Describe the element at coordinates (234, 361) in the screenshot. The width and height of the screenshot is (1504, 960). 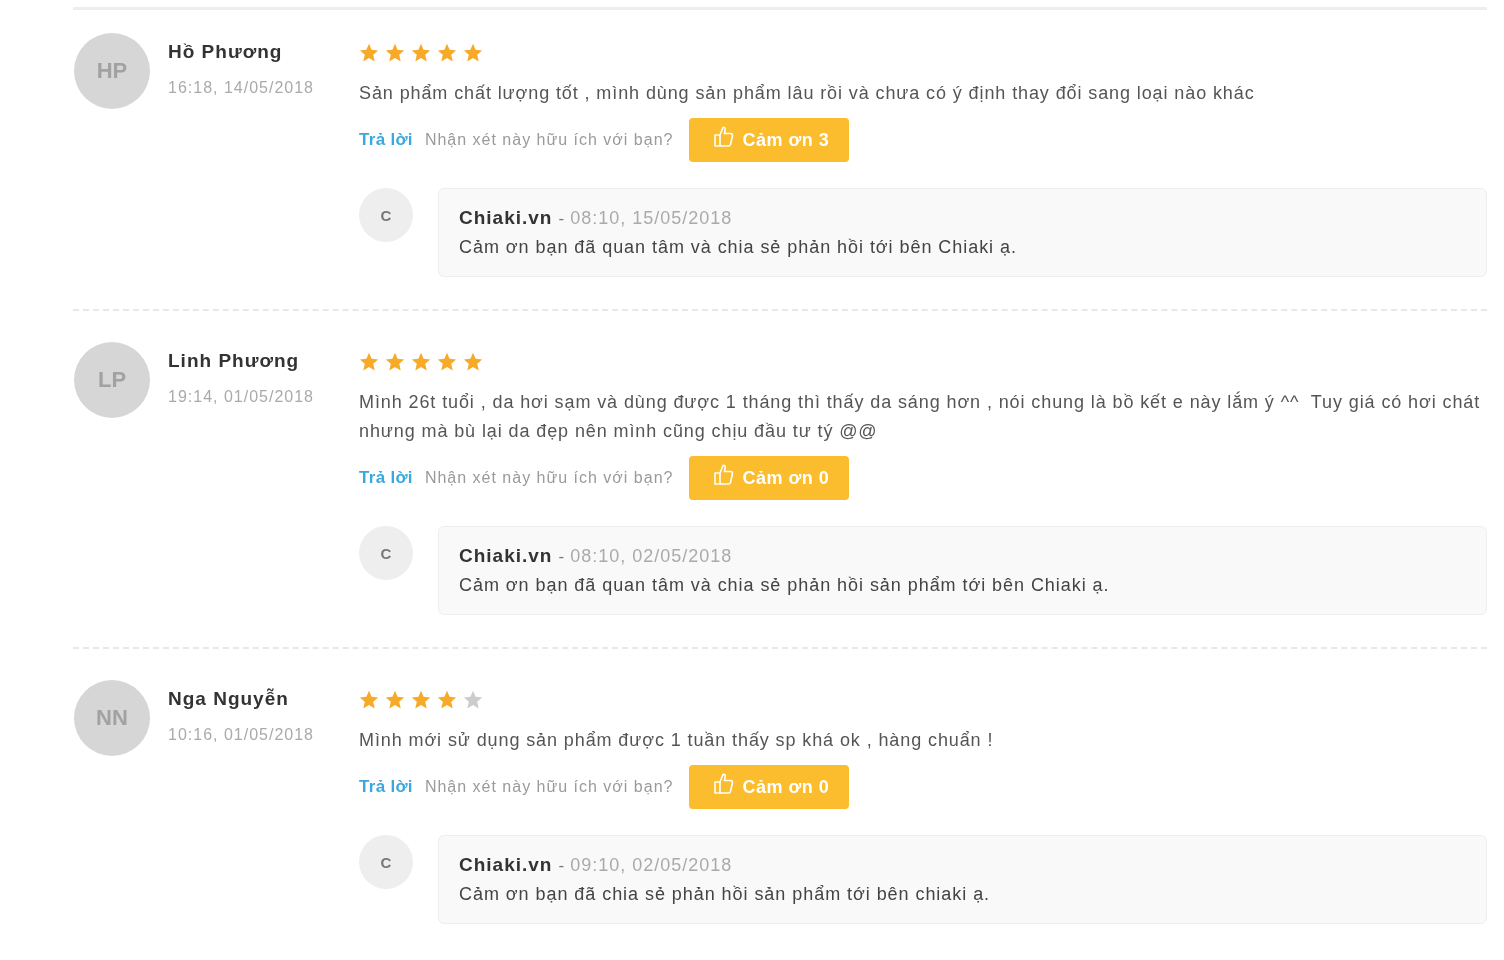
I see `reviewer-name: Linh Phương` at that location.